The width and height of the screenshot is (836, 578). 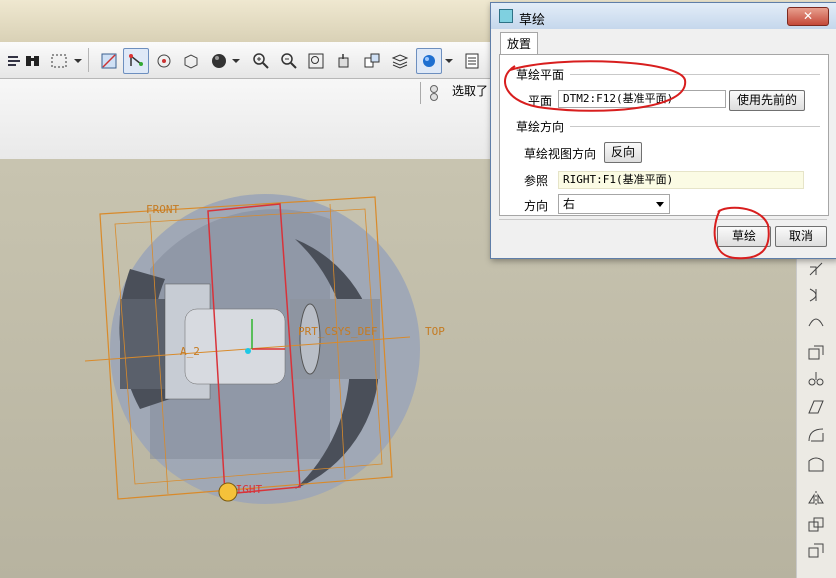 What do you see at coordinates (472, 61) in the screenshot?
I see `model-tree-icon` at bounding box center [472, 61].